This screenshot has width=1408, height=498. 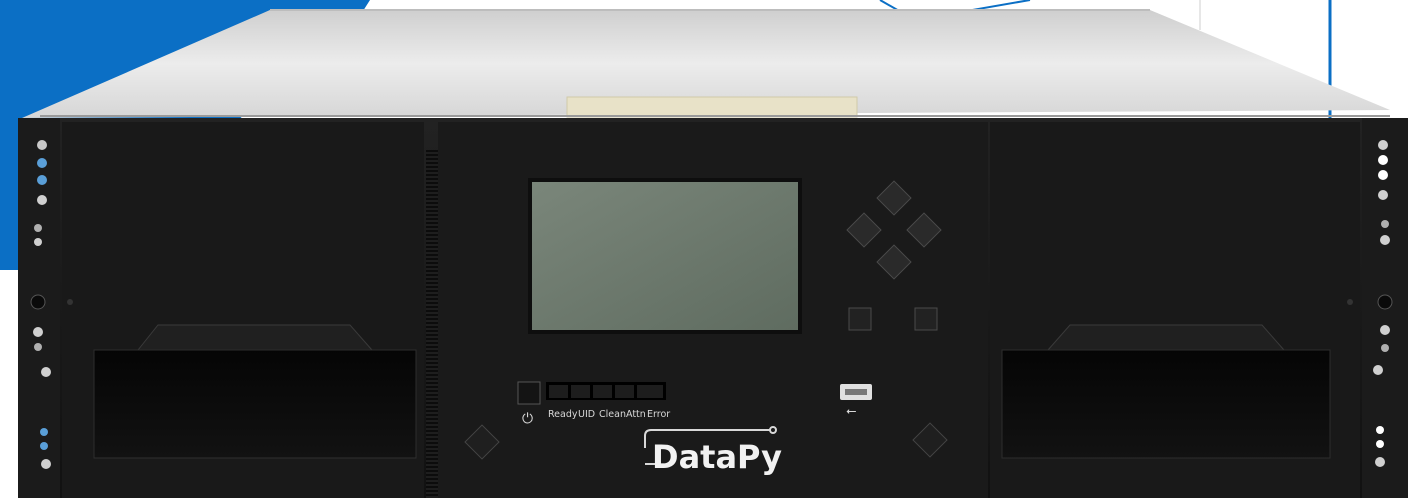 I want to click on brand-logo-text: DataPy, so click(x=717, y=457).